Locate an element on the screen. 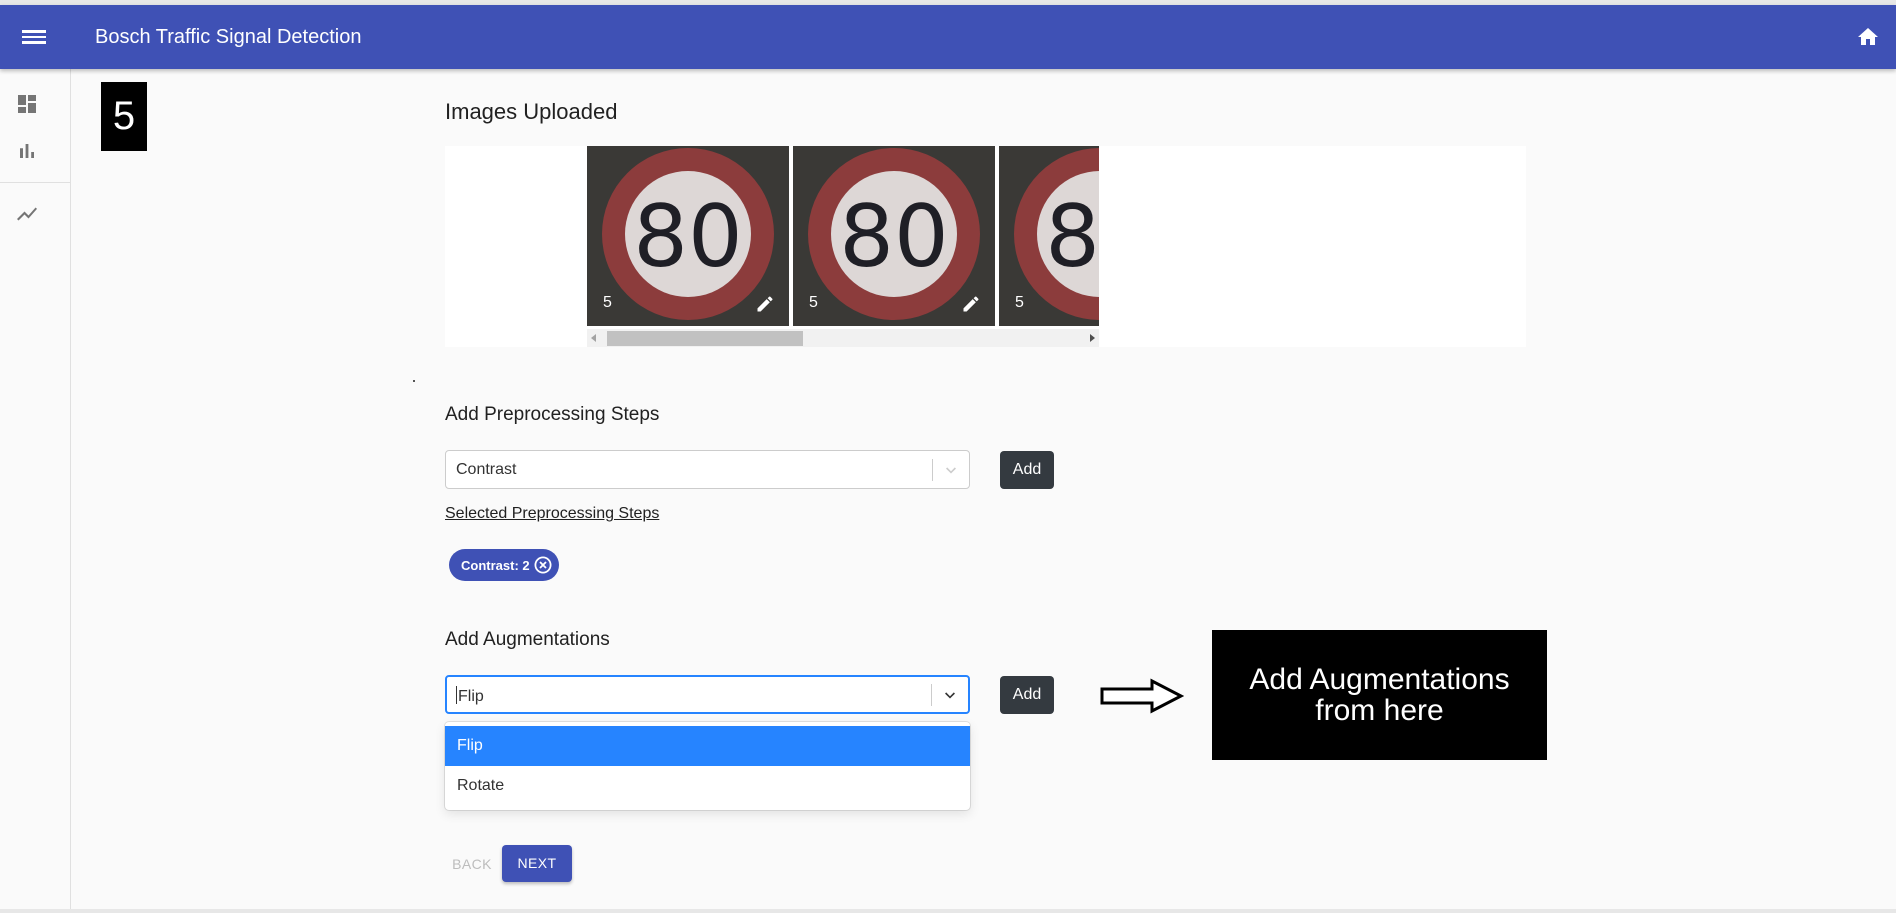  home-icon is located at coordinates (1868, 37).